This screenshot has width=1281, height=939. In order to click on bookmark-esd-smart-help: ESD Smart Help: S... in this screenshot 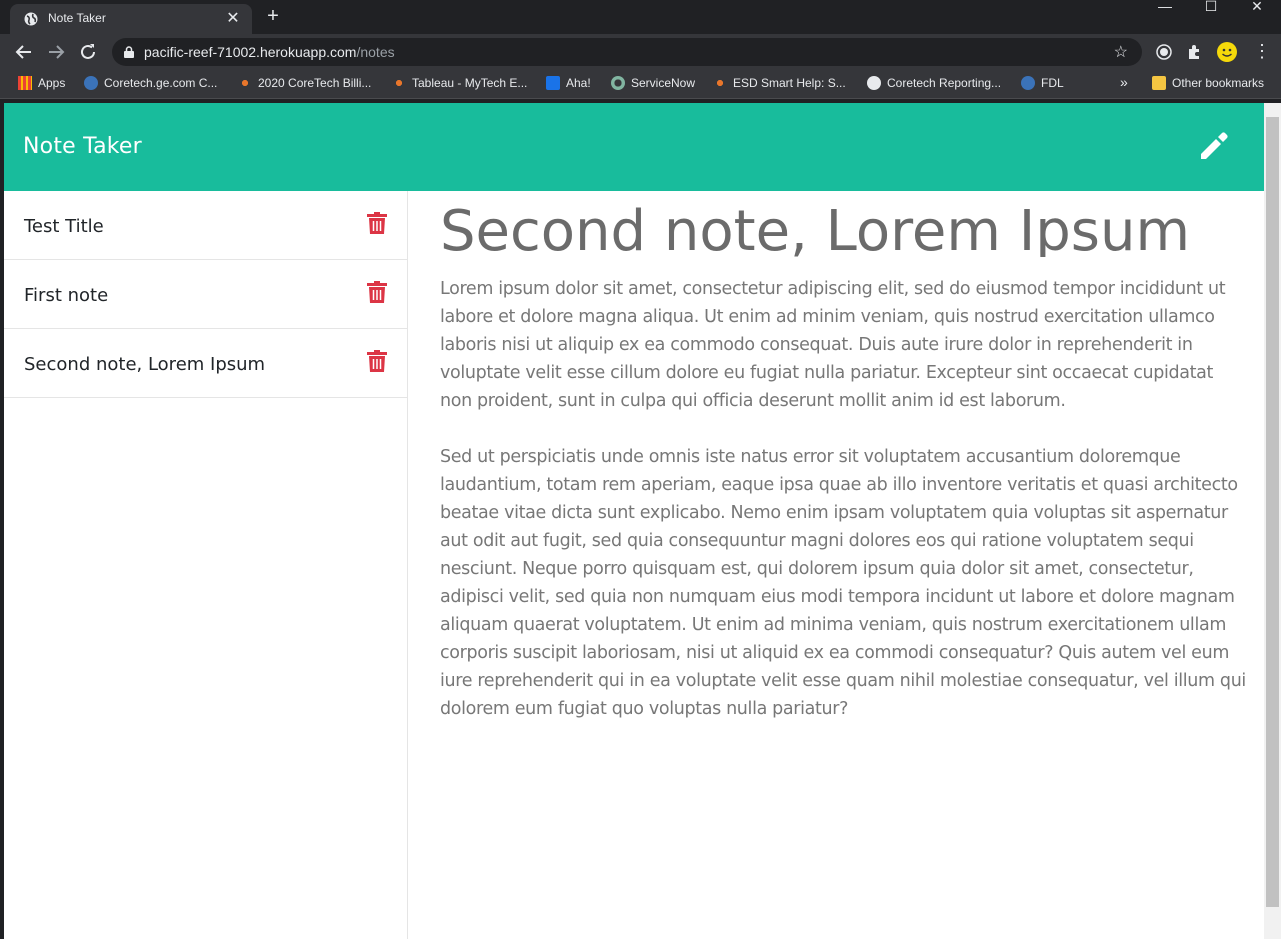, I will do `click(779, 84)`.